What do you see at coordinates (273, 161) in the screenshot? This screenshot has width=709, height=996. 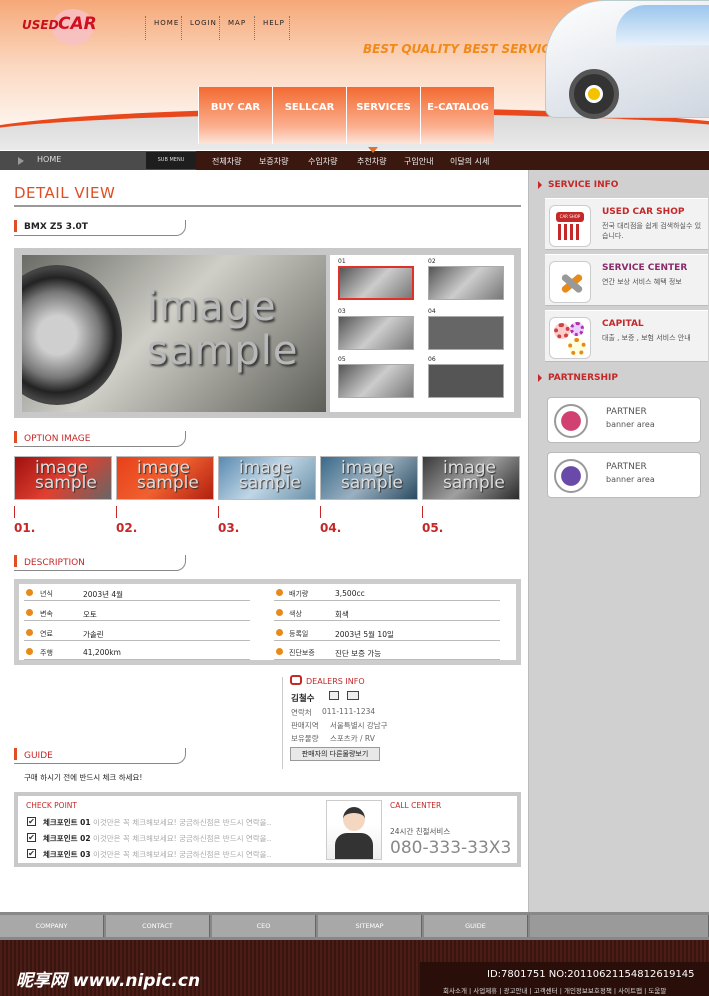 I see `sub-nav-item-warranty: 보증차량` at bounding box center [273, 161].